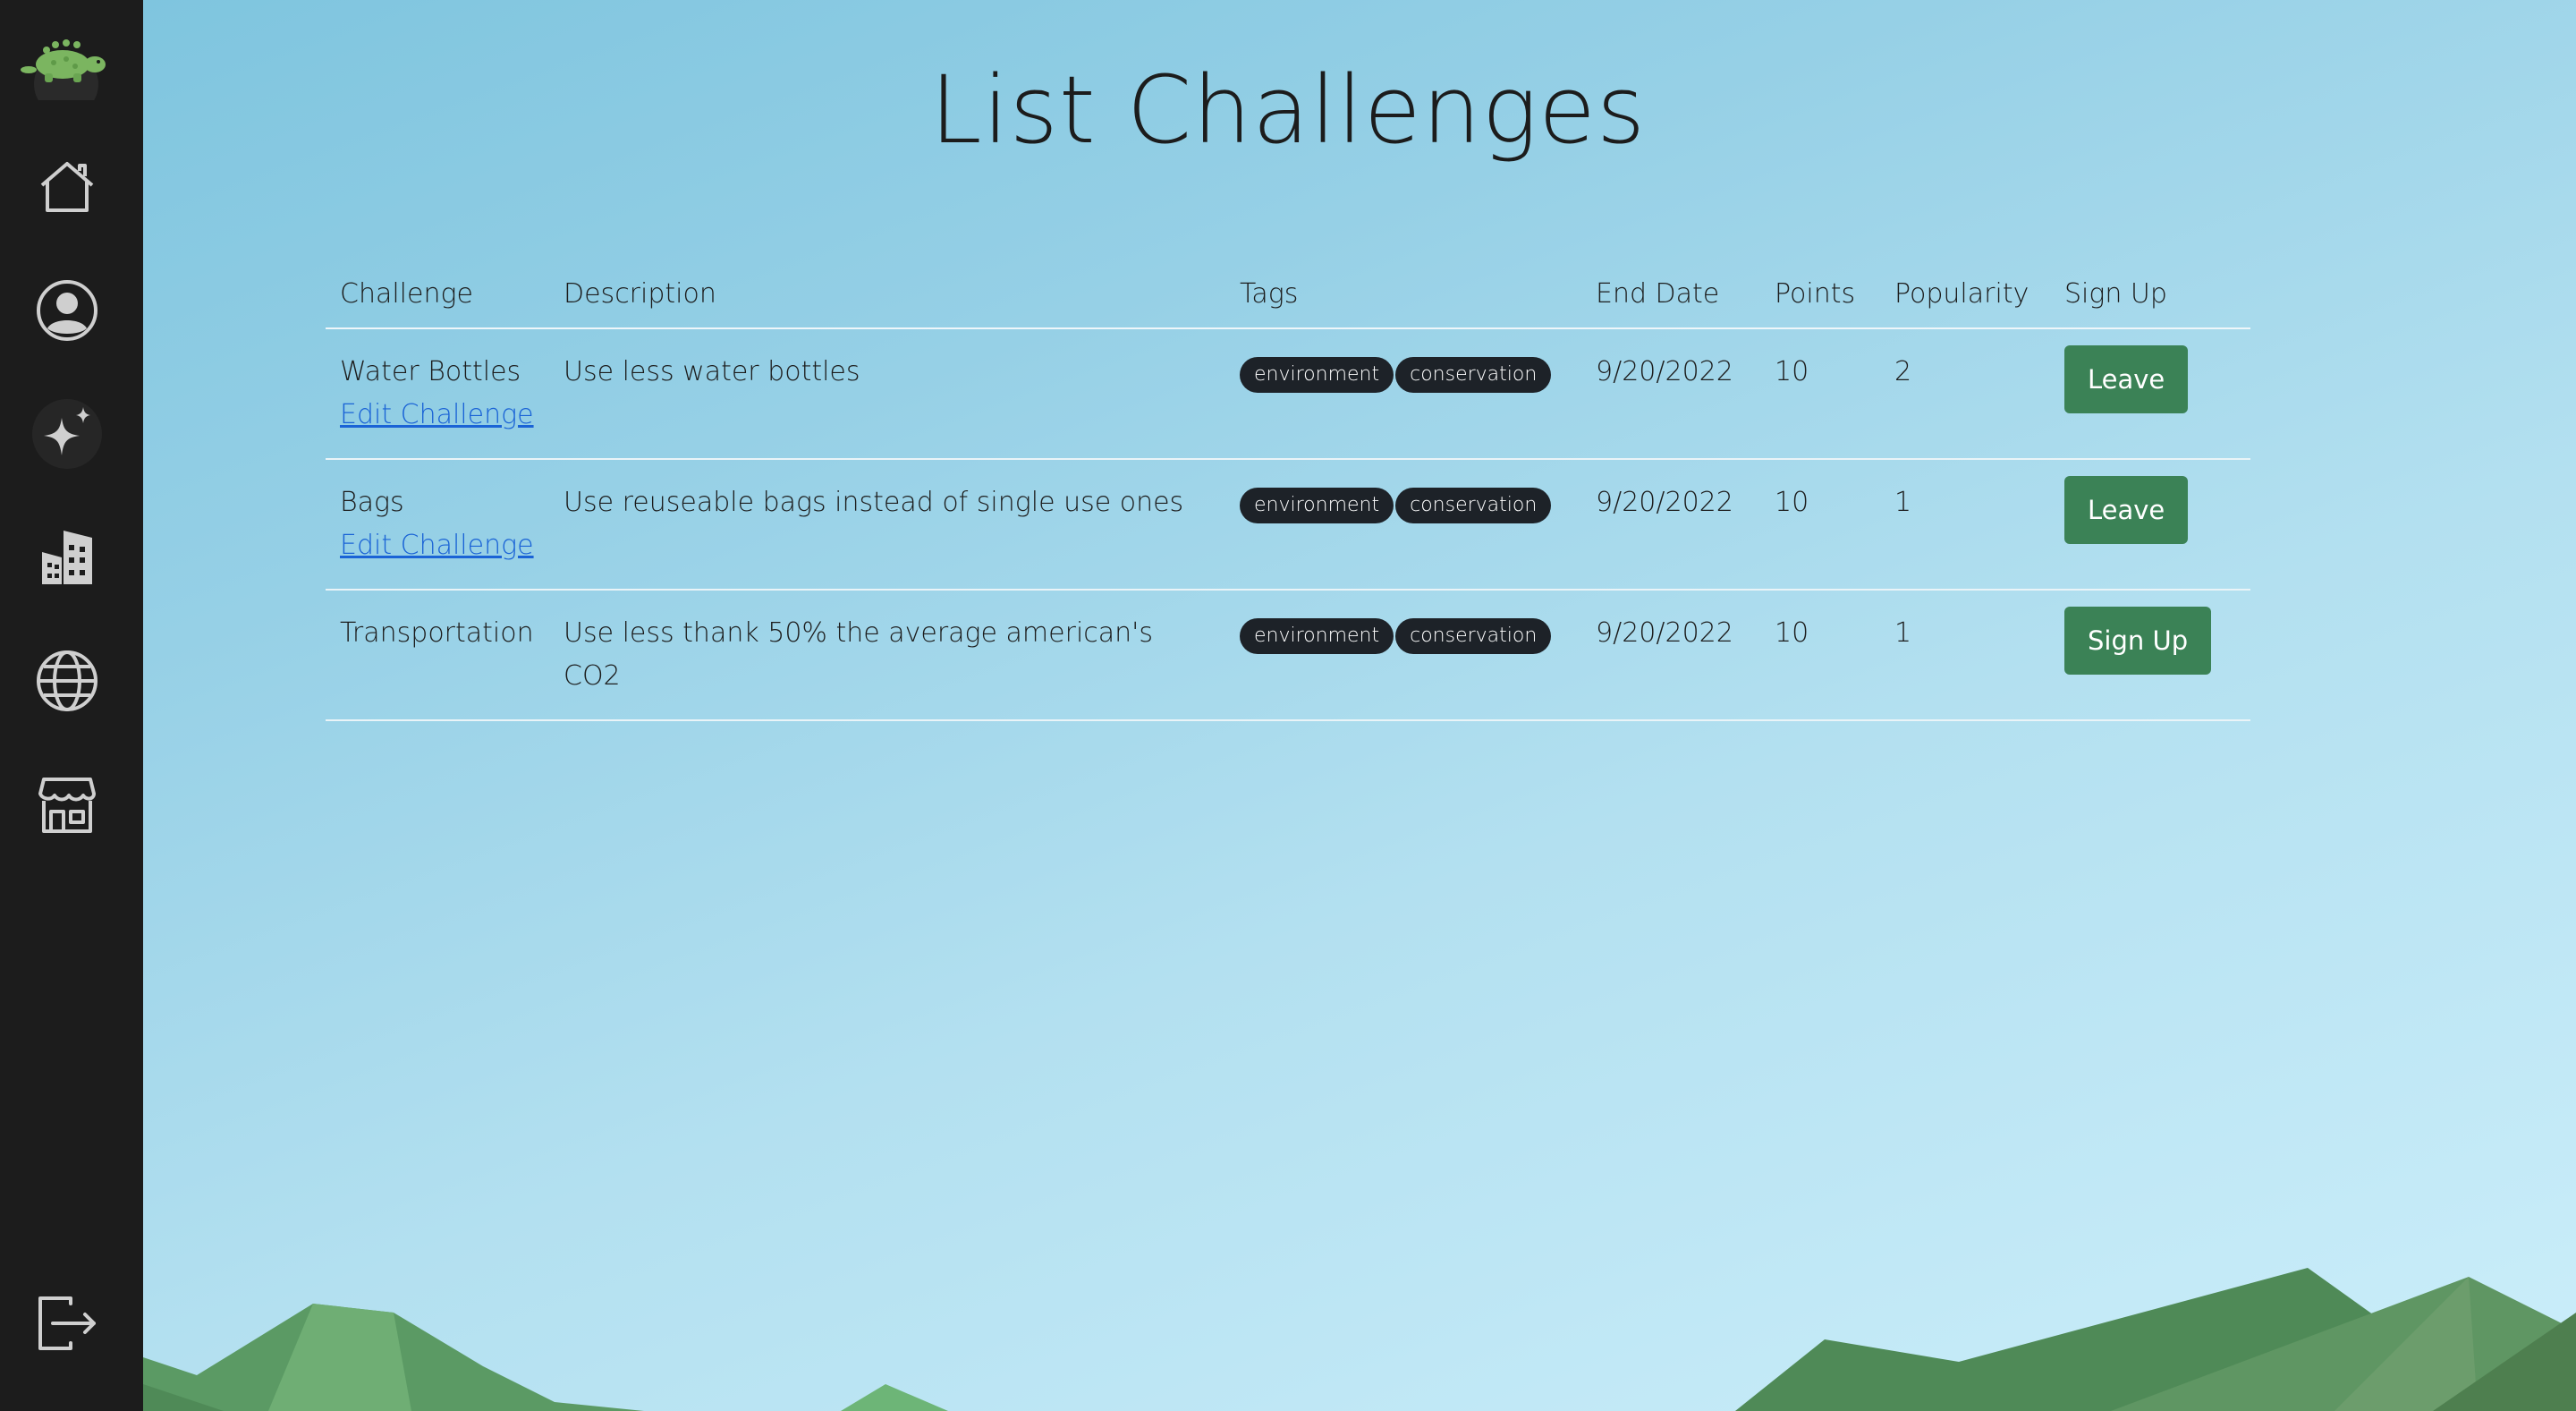 This screenshot has width=2576, height=1411. I want to click on challenge-cell: Transportation, so click(437, 655).